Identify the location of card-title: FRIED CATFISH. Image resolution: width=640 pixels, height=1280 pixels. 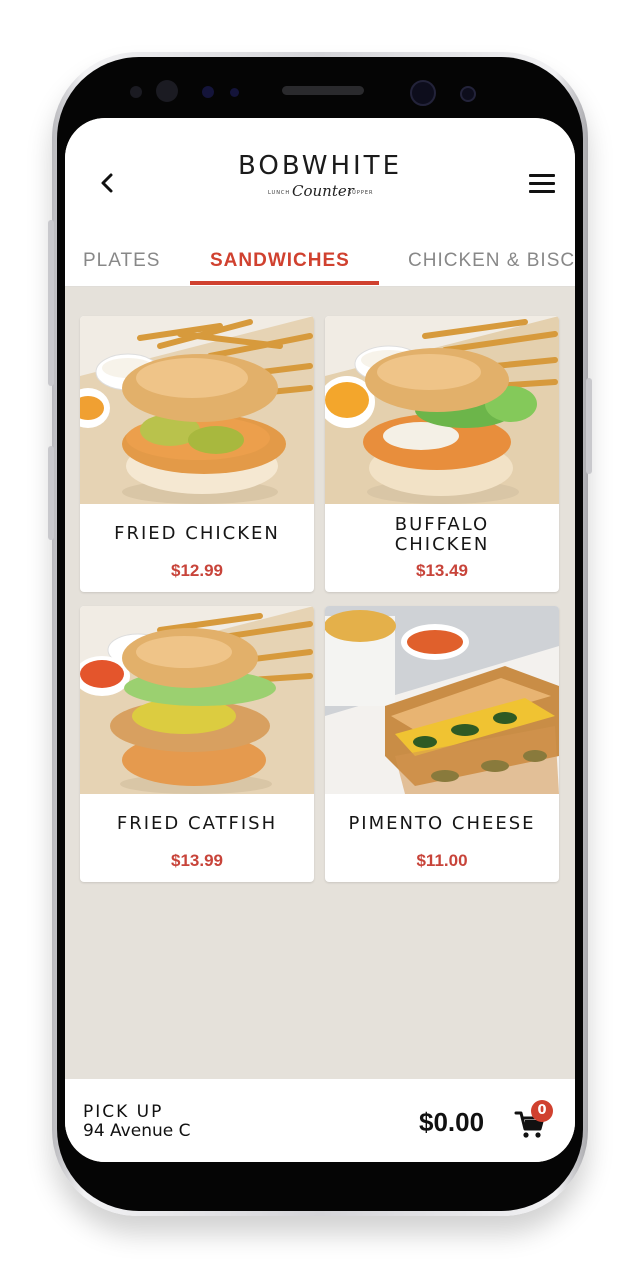
(197, 823).